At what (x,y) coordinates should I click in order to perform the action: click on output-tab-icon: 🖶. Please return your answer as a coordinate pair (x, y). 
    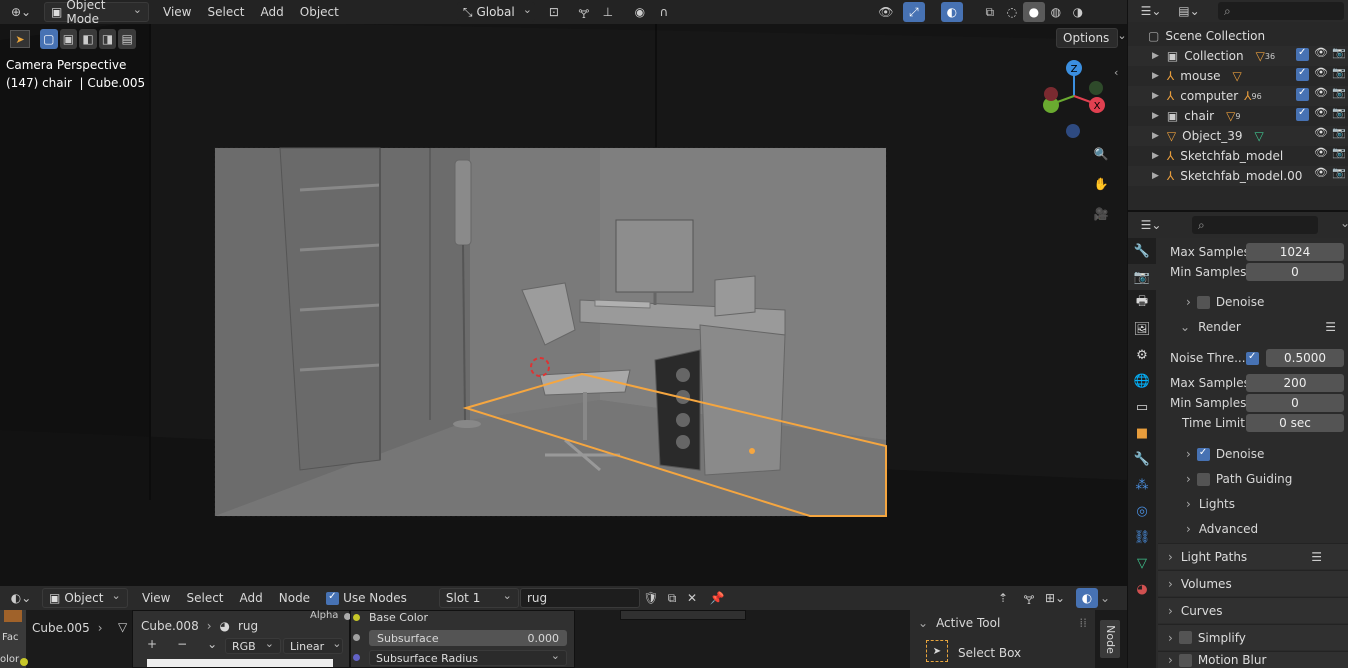
    Looking at the image, I should click on (1142, 303).